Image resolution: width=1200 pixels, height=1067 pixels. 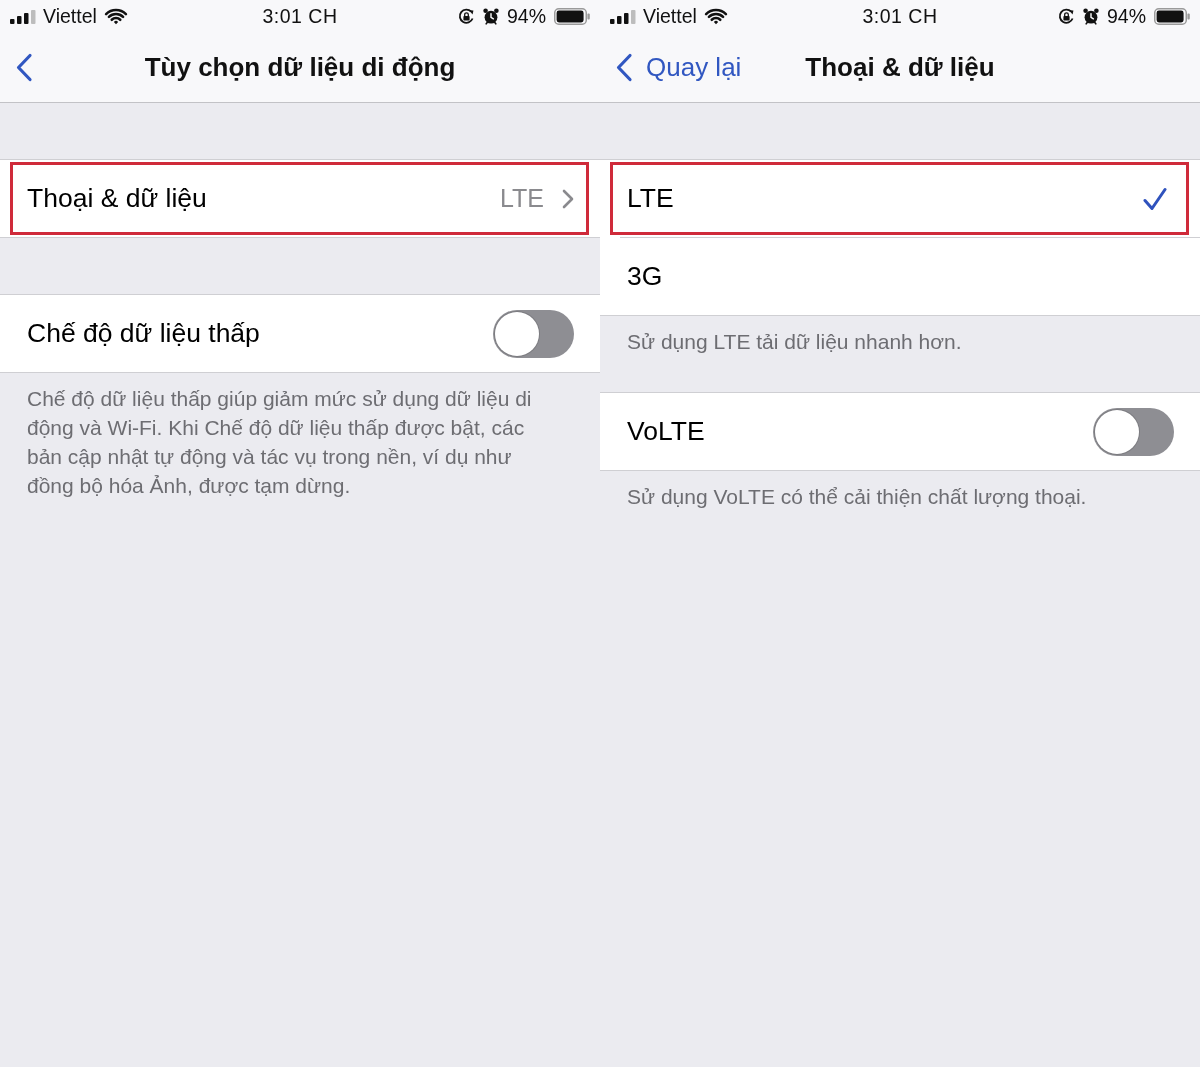 I want to click on back-button: Quay lại, so click(x=678, y=67).